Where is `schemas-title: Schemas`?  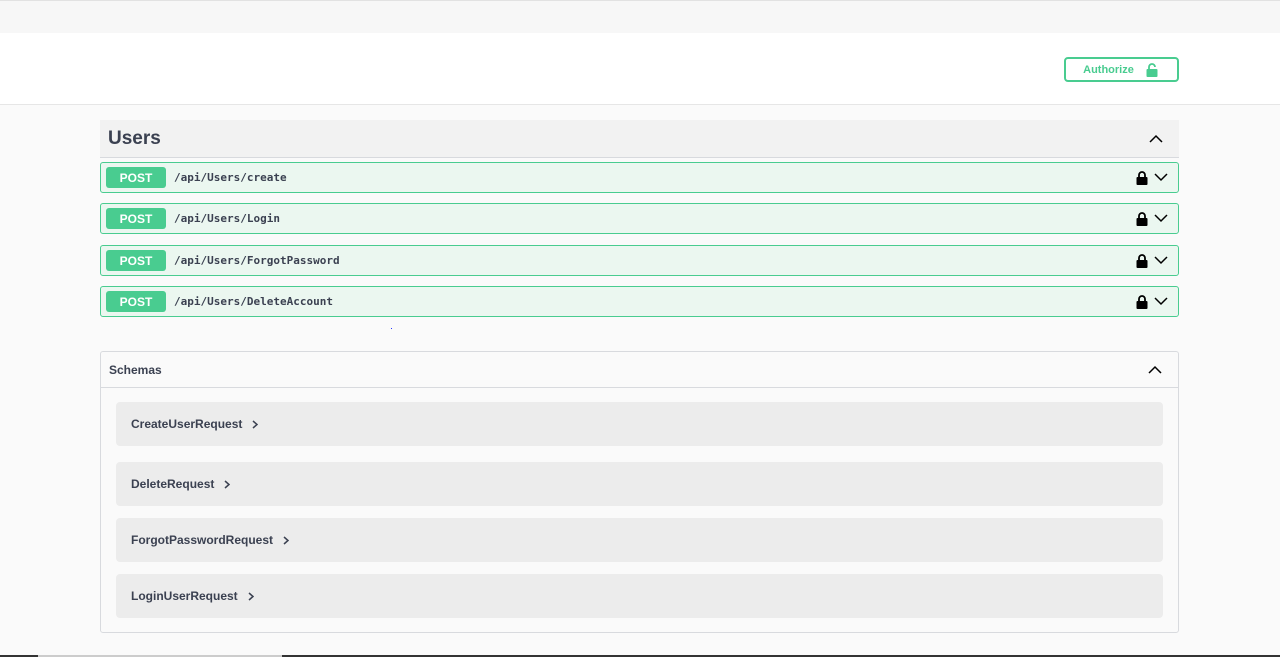 schemas-title: Schemas is located at coordinates (135, 369).